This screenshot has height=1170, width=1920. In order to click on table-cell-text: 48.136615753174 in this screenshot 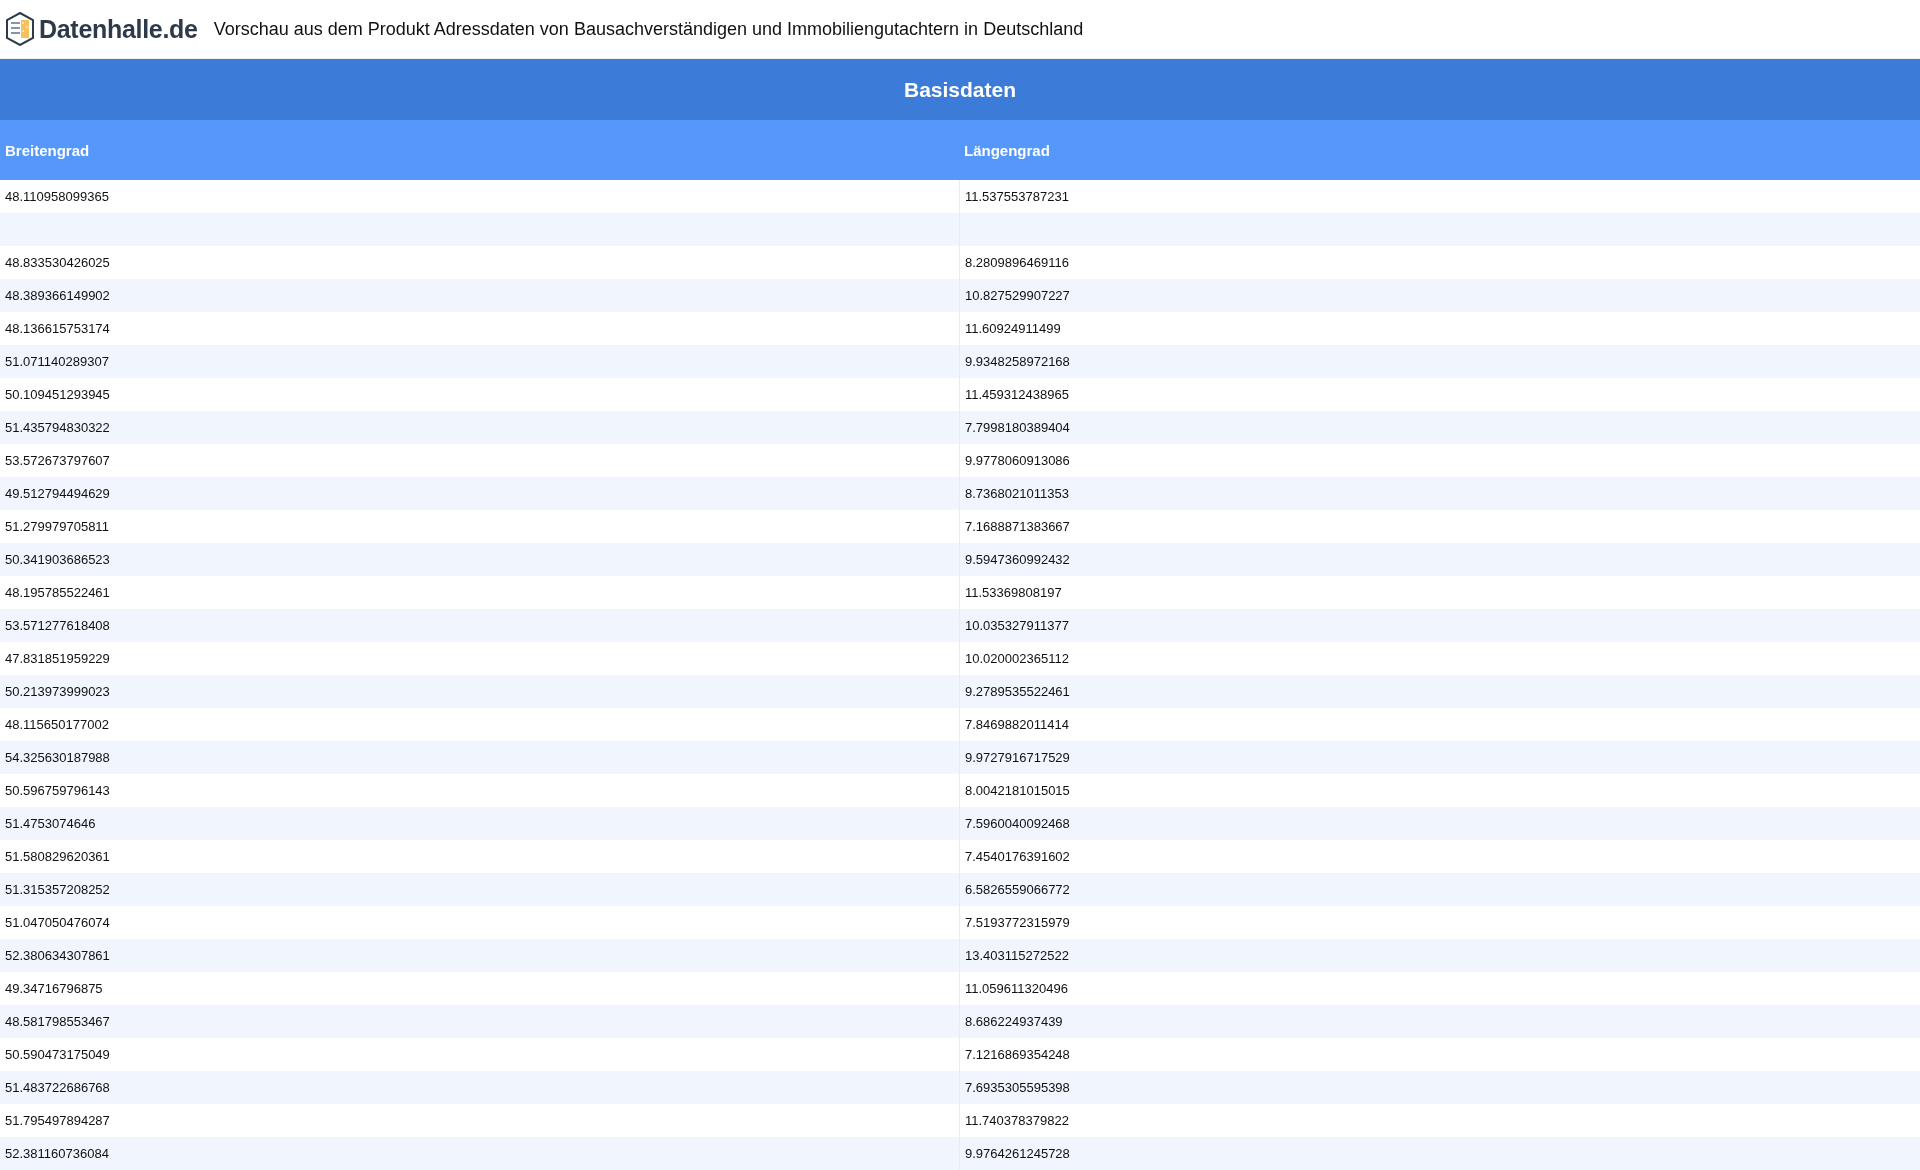, I will do `click(57, 329)`.